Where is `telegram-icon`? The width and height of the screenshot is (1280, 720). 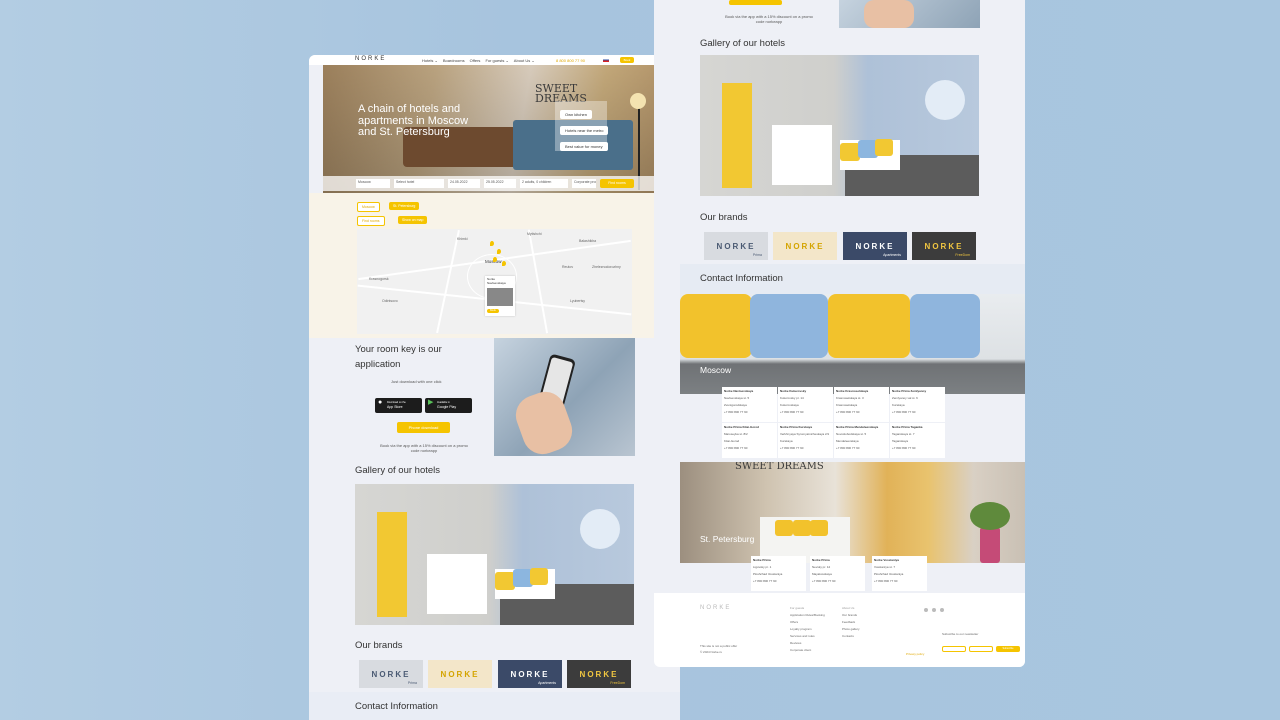
telegram-icon is located at coordinates (934, 610).